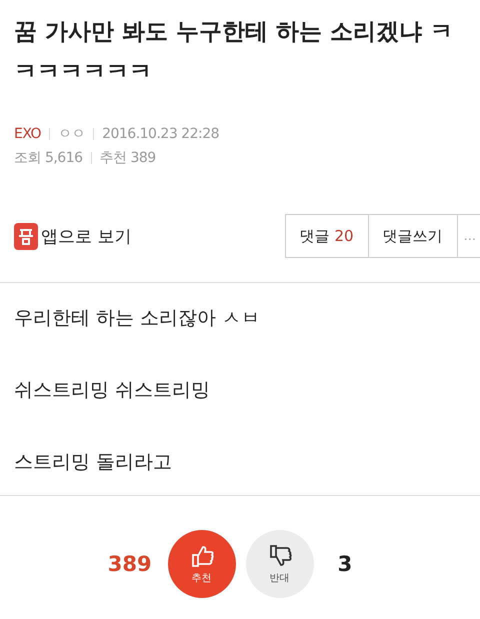  What do you see at coordinates (26, 236) in the screenshot?
I see `app-icon` at bounding box center [26, 236].